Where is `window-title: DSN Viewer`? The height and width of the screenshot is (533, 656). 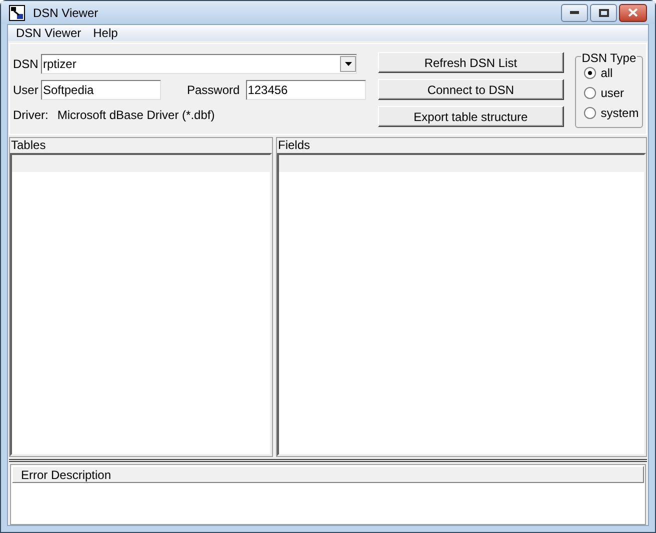
window-title: DSN Viewer is located at coordinates (65, 13).